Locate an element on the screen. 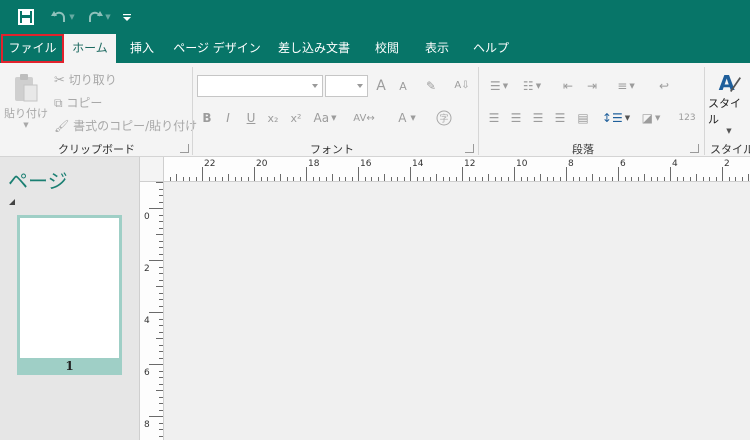 Image resolution: width=750 pixels, height=440 pixels. redo-button: ▼ is located at coordinates (99, 17).